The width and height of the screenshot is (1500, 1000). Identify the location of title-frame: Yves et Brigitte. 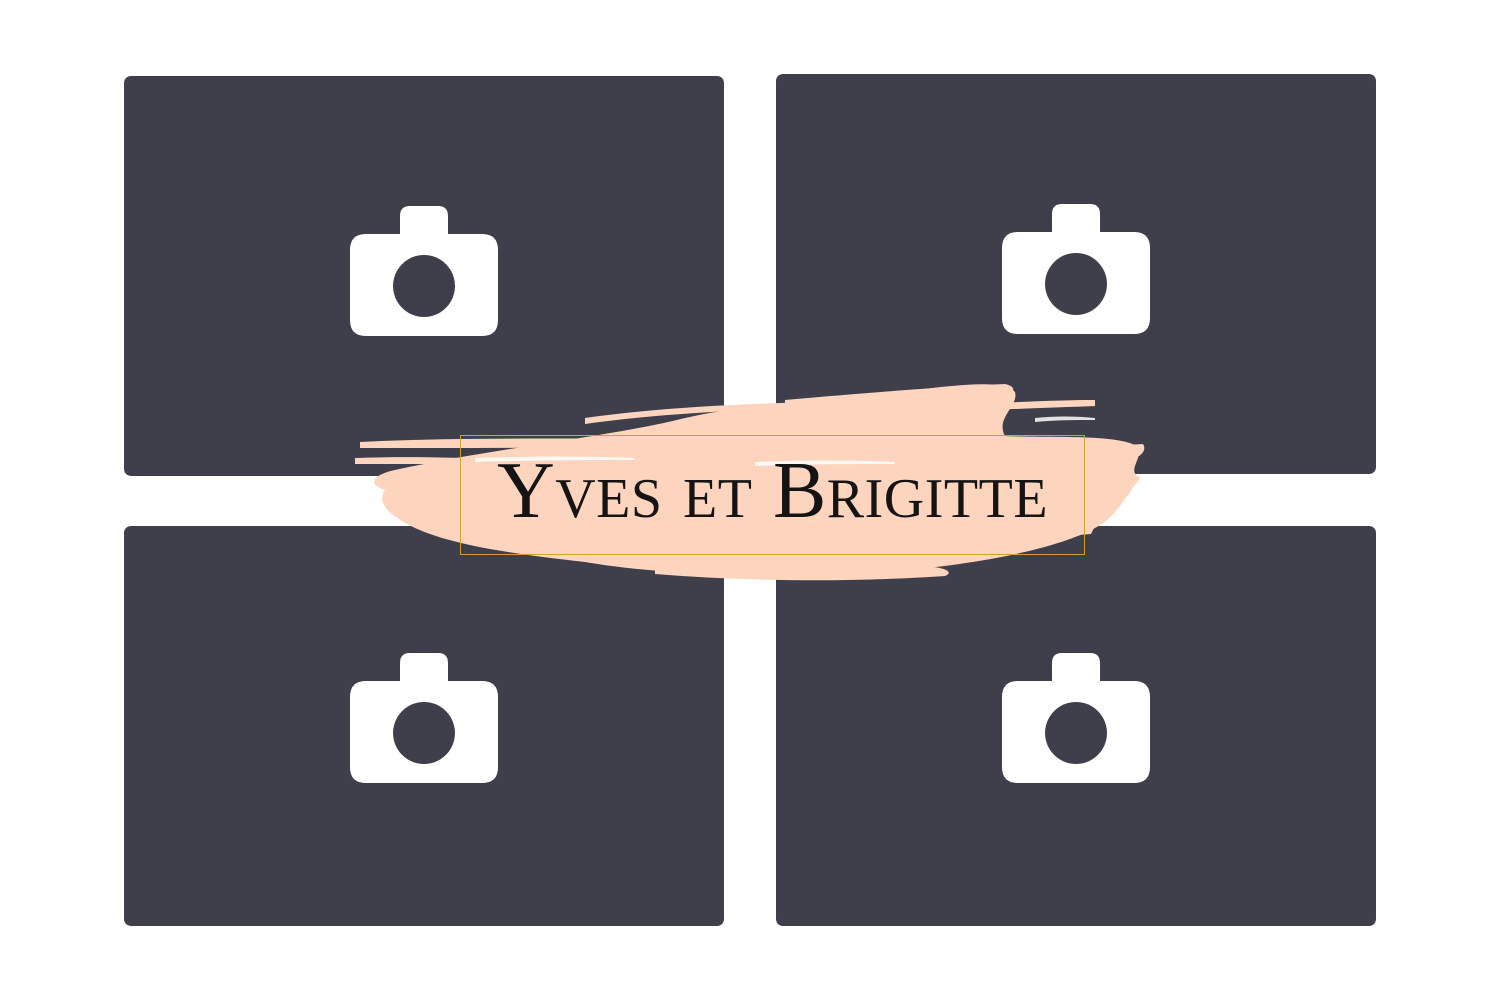
(772, 495).